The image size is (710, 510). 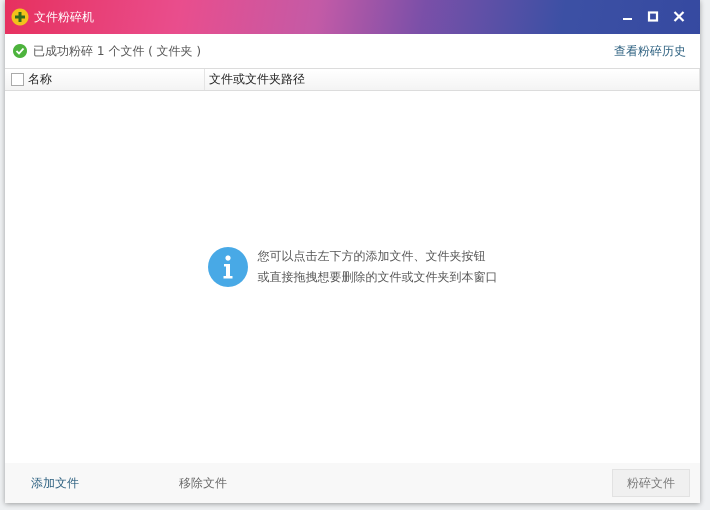 I want to click on history-link: 查看粉碎历史, so click(x=650, y=51).